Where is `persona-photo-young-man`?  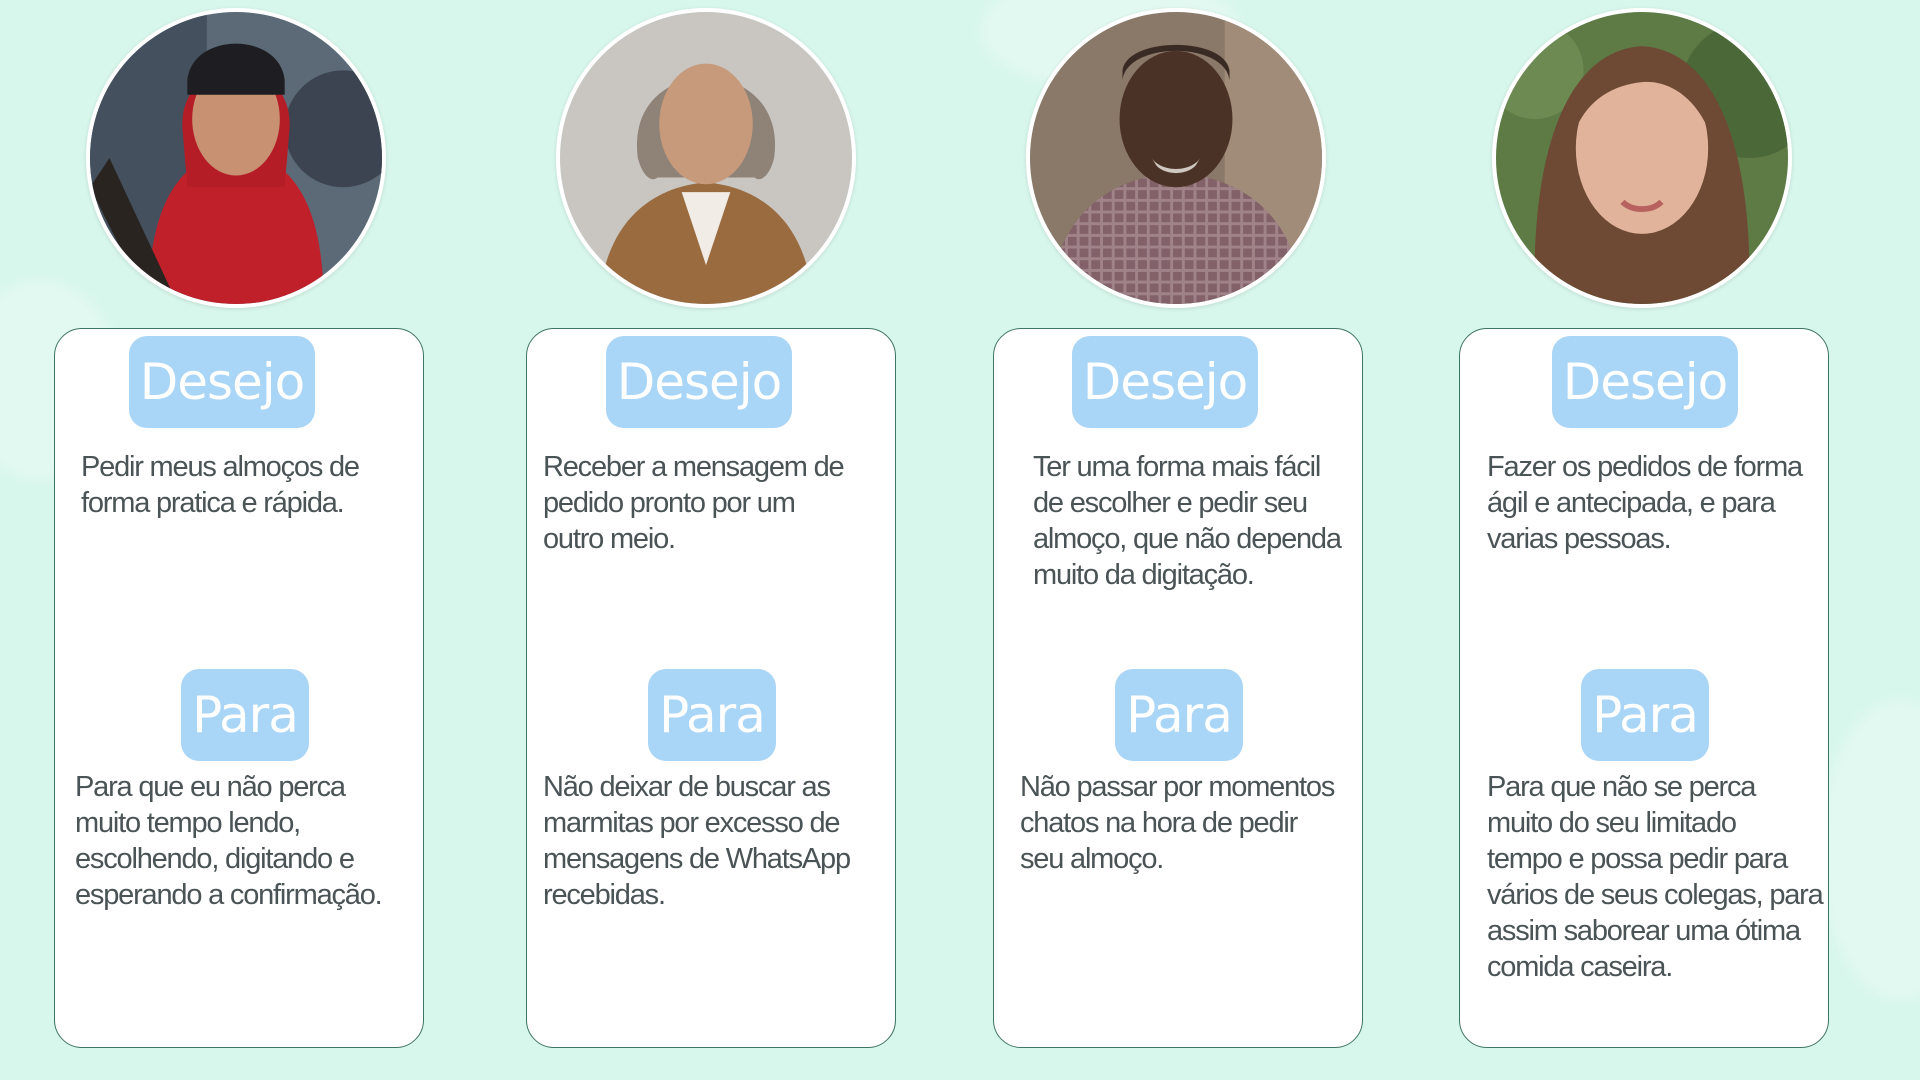
persona-photo-young-man is located at coordinates (236, 158).